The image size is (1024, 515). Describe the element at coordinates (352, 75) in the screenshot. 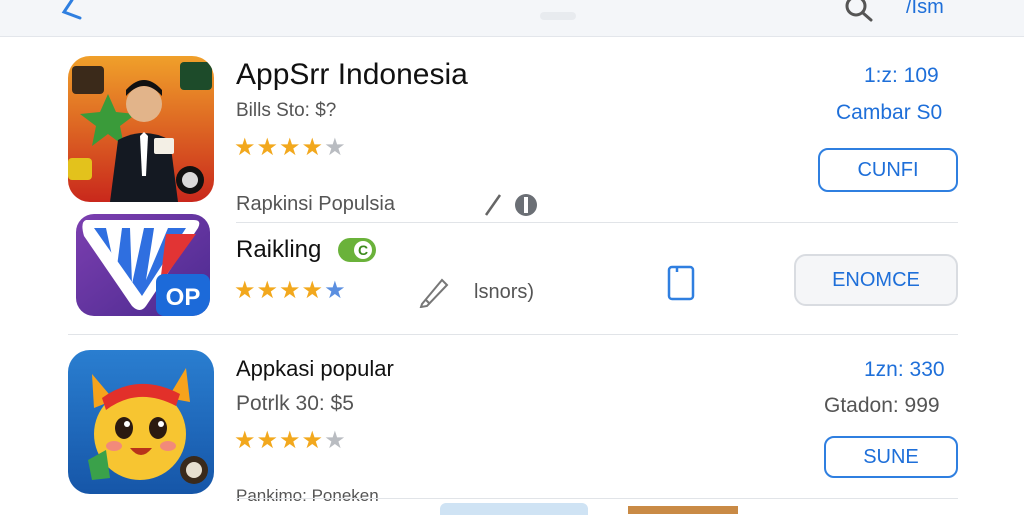

I see `app-title: AppSrr Indonesia` at that location.